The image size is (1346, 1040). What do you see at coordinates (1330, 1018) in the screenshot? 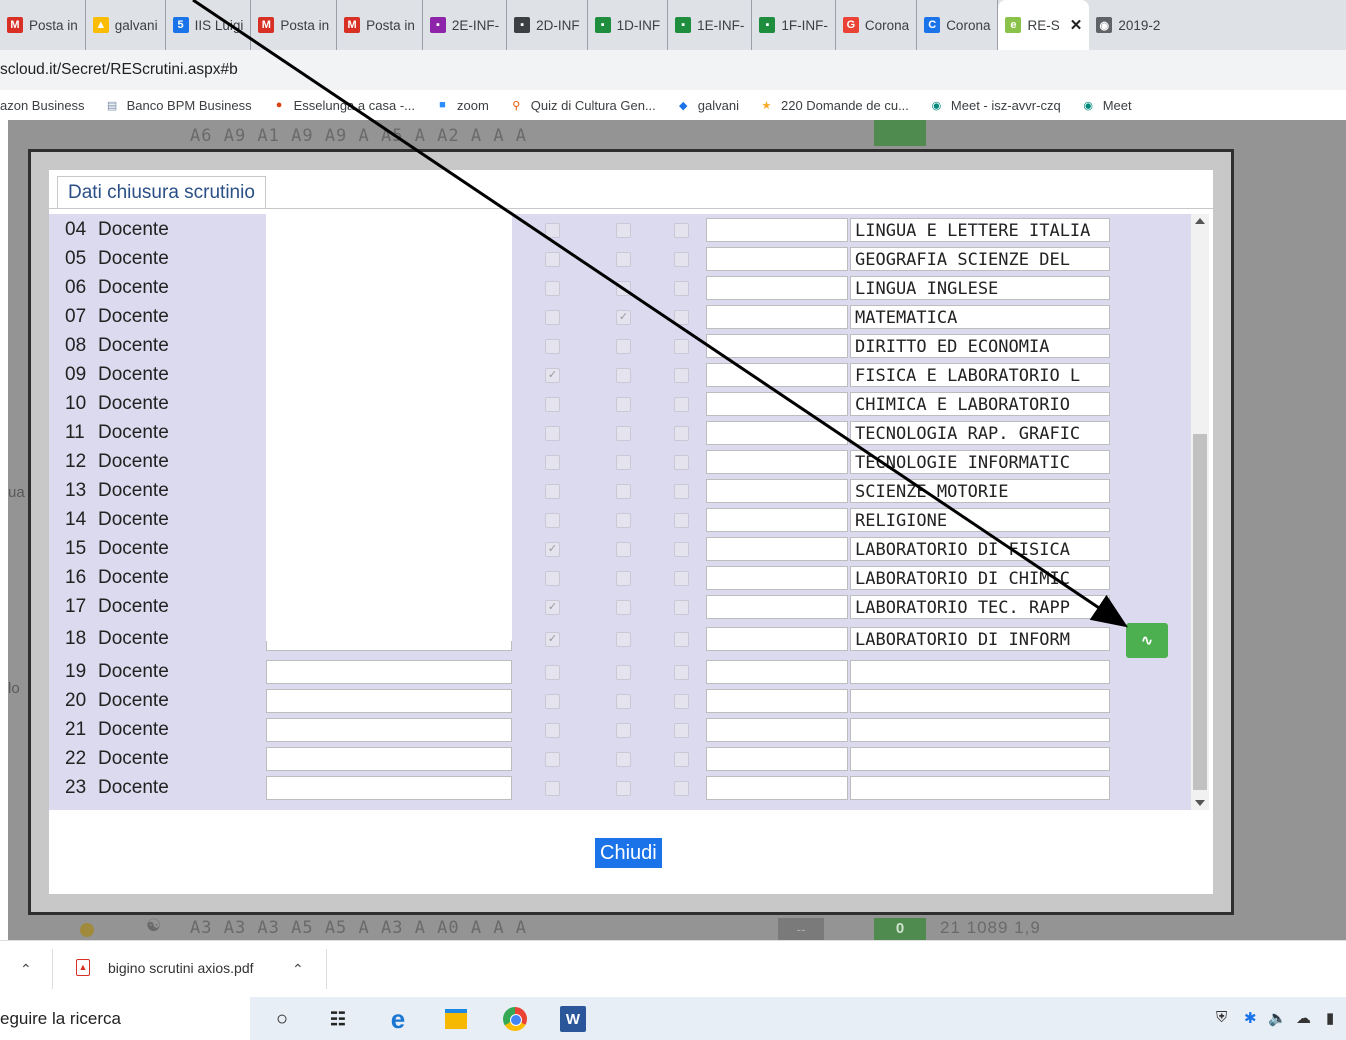
I see `microphone-icon: ▮` at bounding box center [1330, 1018].